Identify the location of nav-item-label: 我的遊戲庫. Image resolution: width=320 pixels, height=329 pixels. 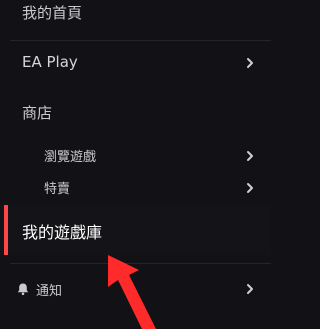
(62, 232).